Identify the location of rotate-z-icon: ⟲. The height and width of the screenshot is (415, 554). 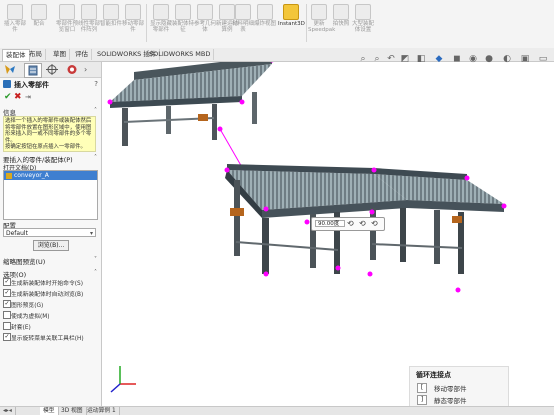
(374, 223).